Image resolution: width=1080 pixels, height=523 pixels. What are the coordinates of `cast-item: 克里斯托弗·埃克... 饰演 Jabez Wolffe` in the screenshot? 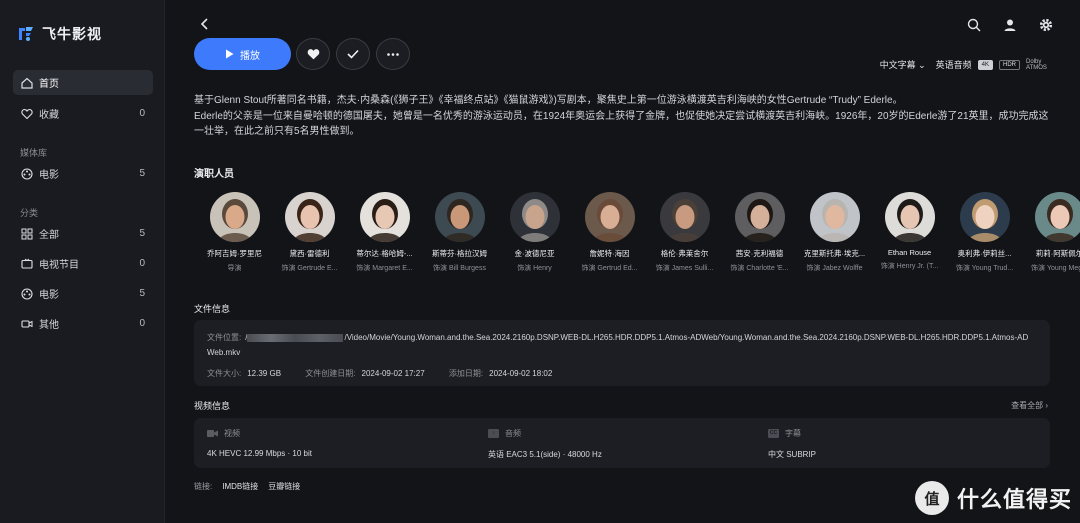 It's located at (834, 232).